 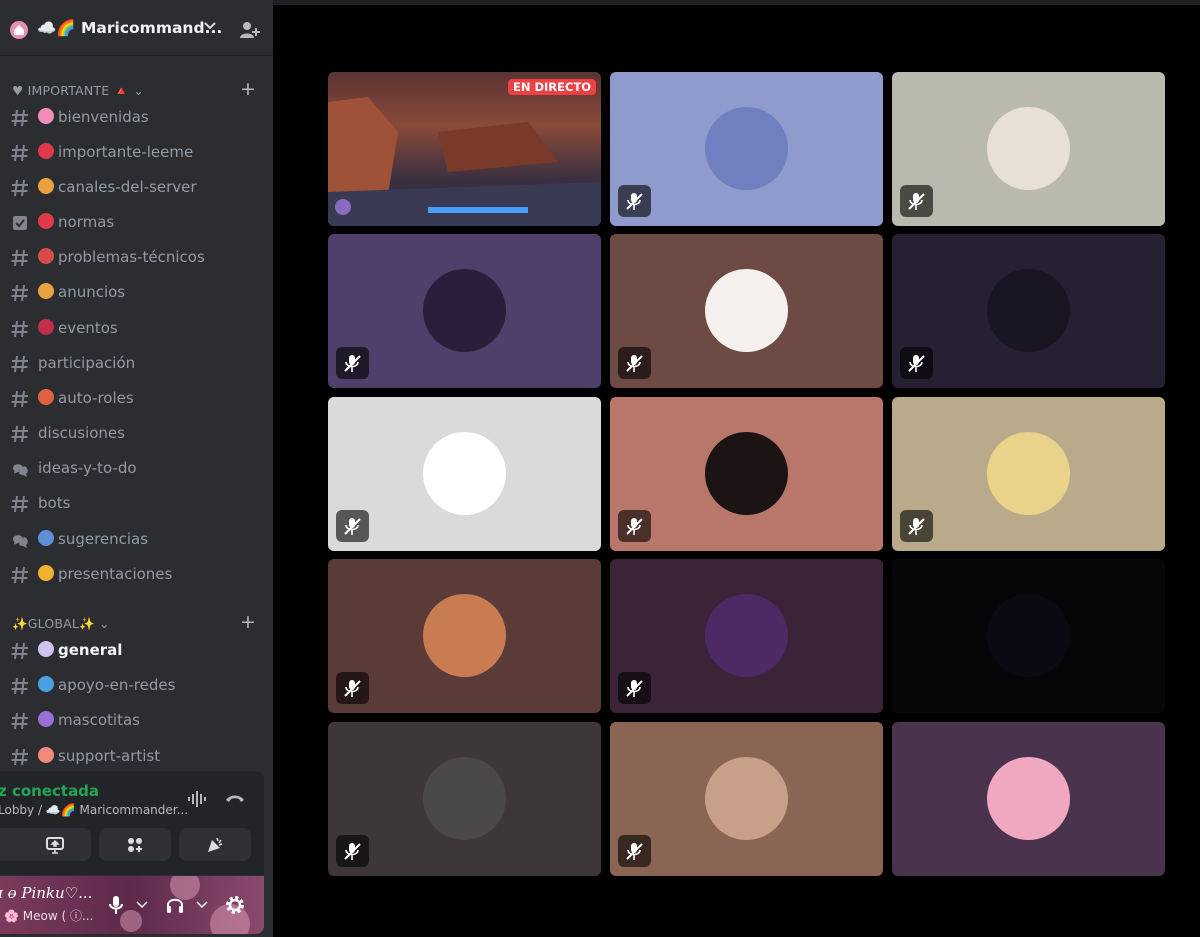 I want to click on channel-problemas-tcnicos: problemas-técnicos, so click(x=136, y=260).